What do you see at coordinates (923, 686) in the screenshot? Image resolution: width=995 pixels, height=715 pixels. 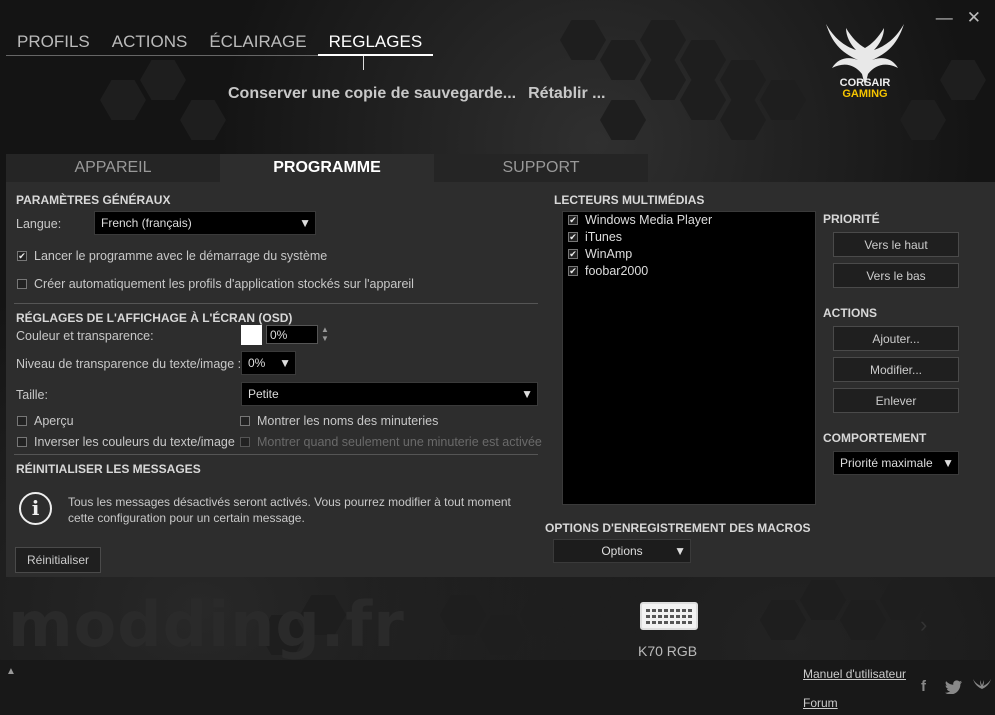 I see `facebook-icon: f` at bounding box center [923, 686].